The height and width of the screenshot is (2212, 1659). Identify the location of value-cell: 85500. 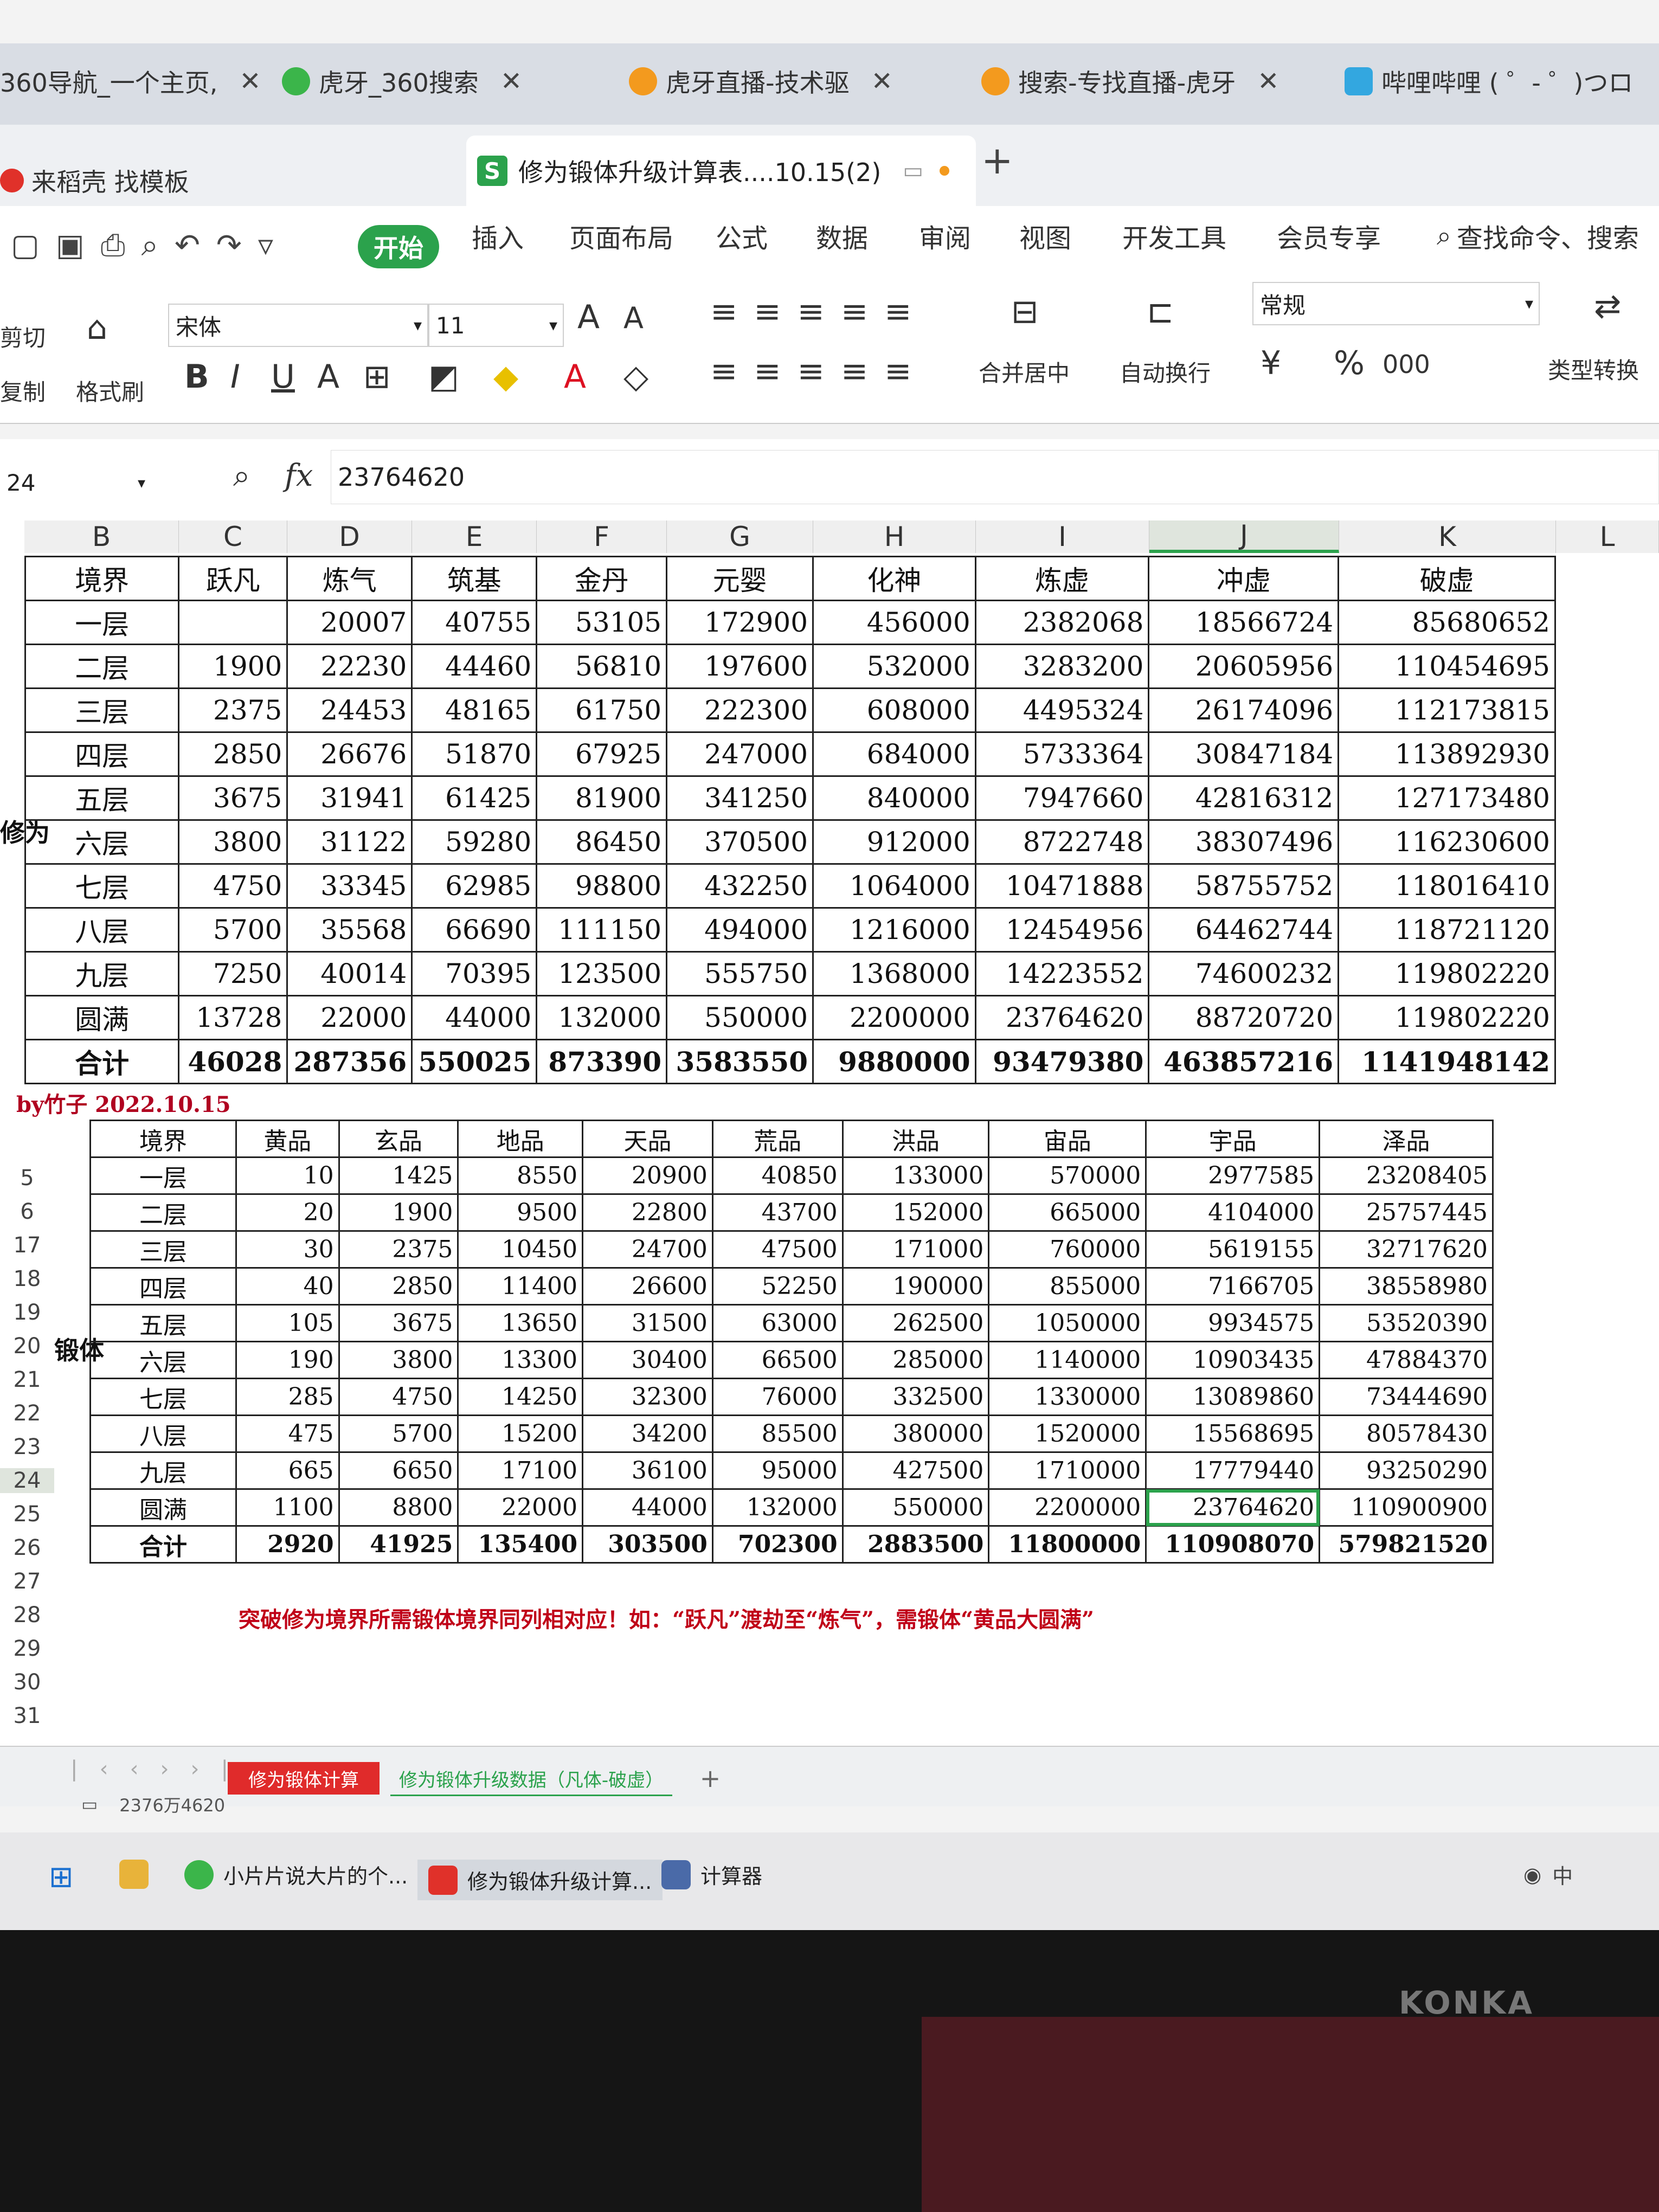
(777, 1433).